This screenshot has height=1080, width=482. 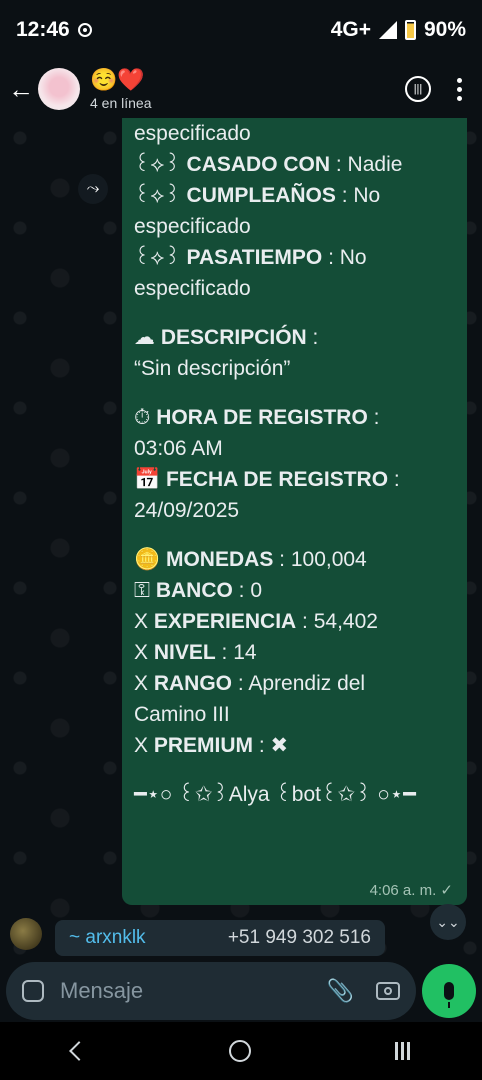 What do you see at coordinates (294, 652) in the screenshot?
I see `message-line: X NIVEL : 14` at bounding box center [294, 652].